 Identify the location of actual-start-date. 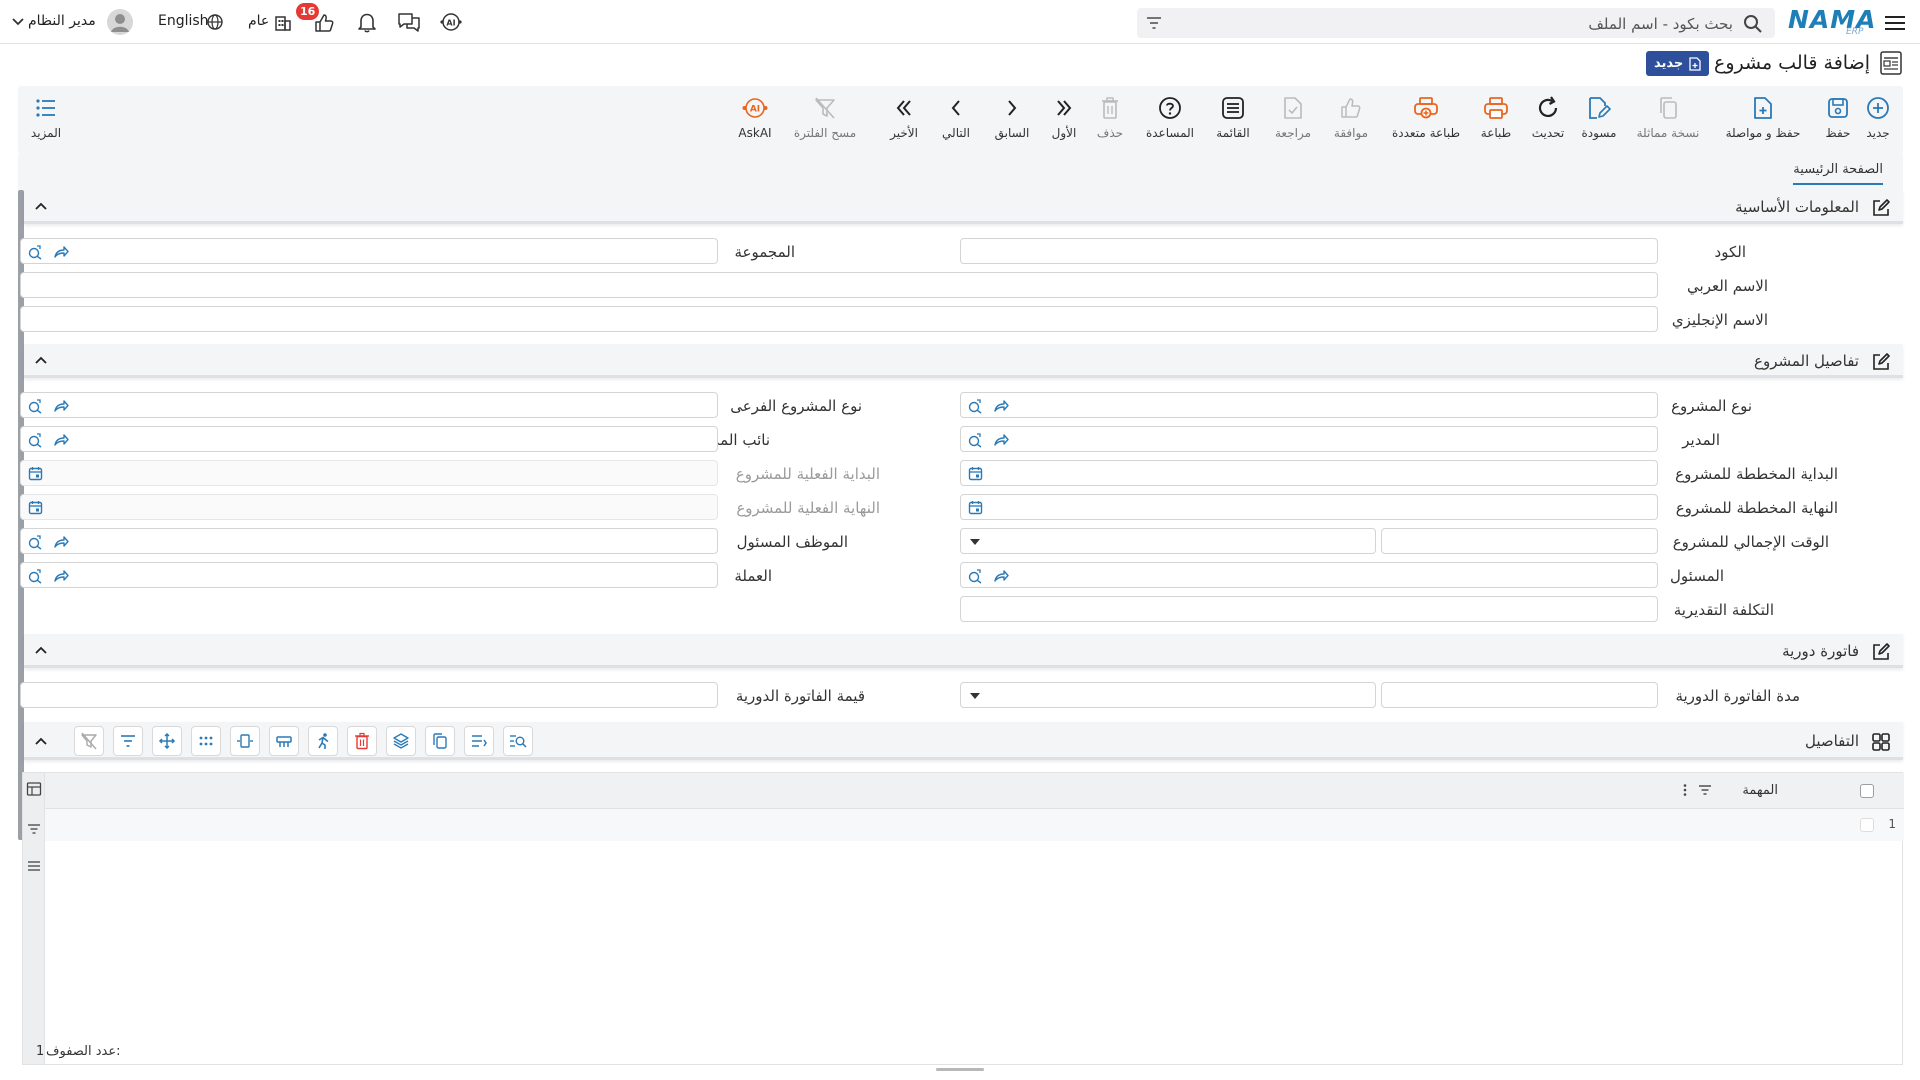
(369, 473).